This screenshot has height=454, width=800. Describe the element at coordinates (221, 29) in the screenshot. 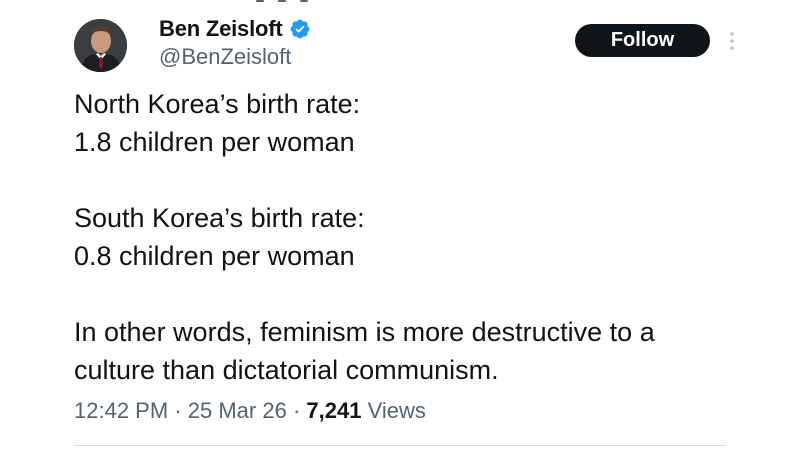

I see `author-name: Ben Zeisloft` at that location.